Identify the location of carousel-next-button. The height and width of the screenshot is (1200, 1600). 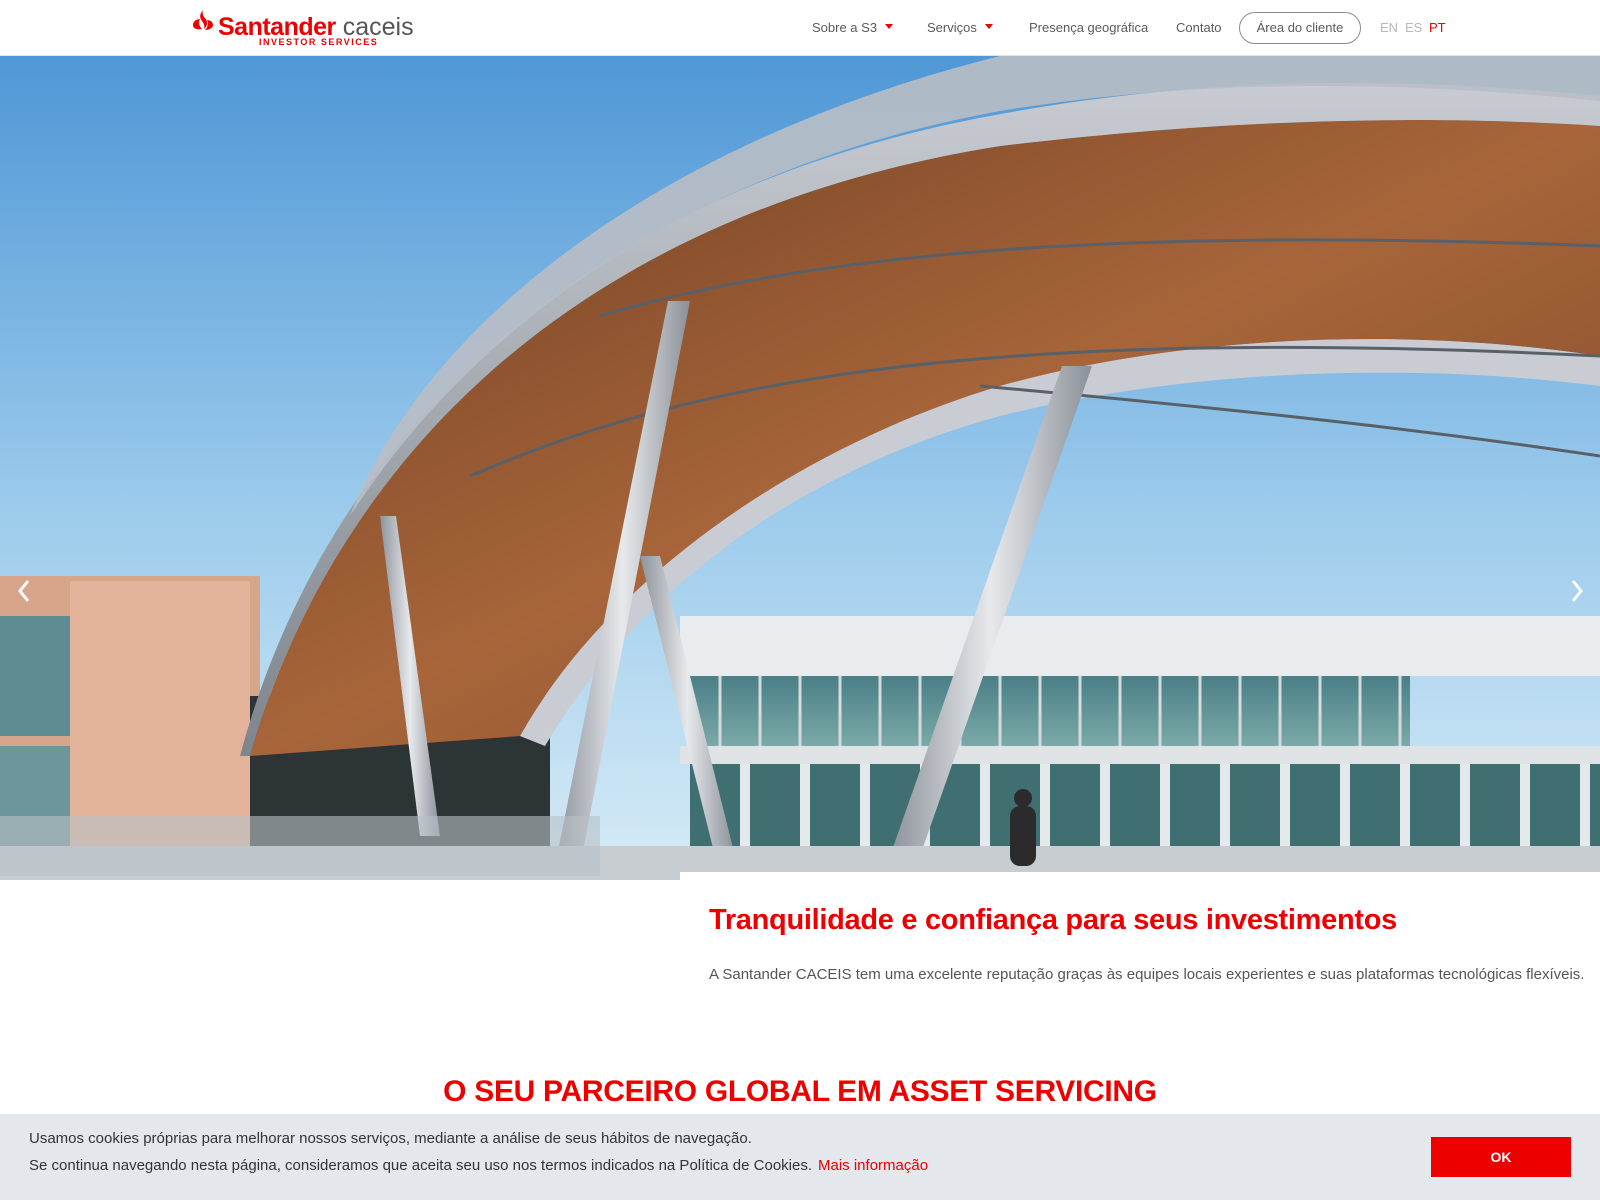
(1577, 591).